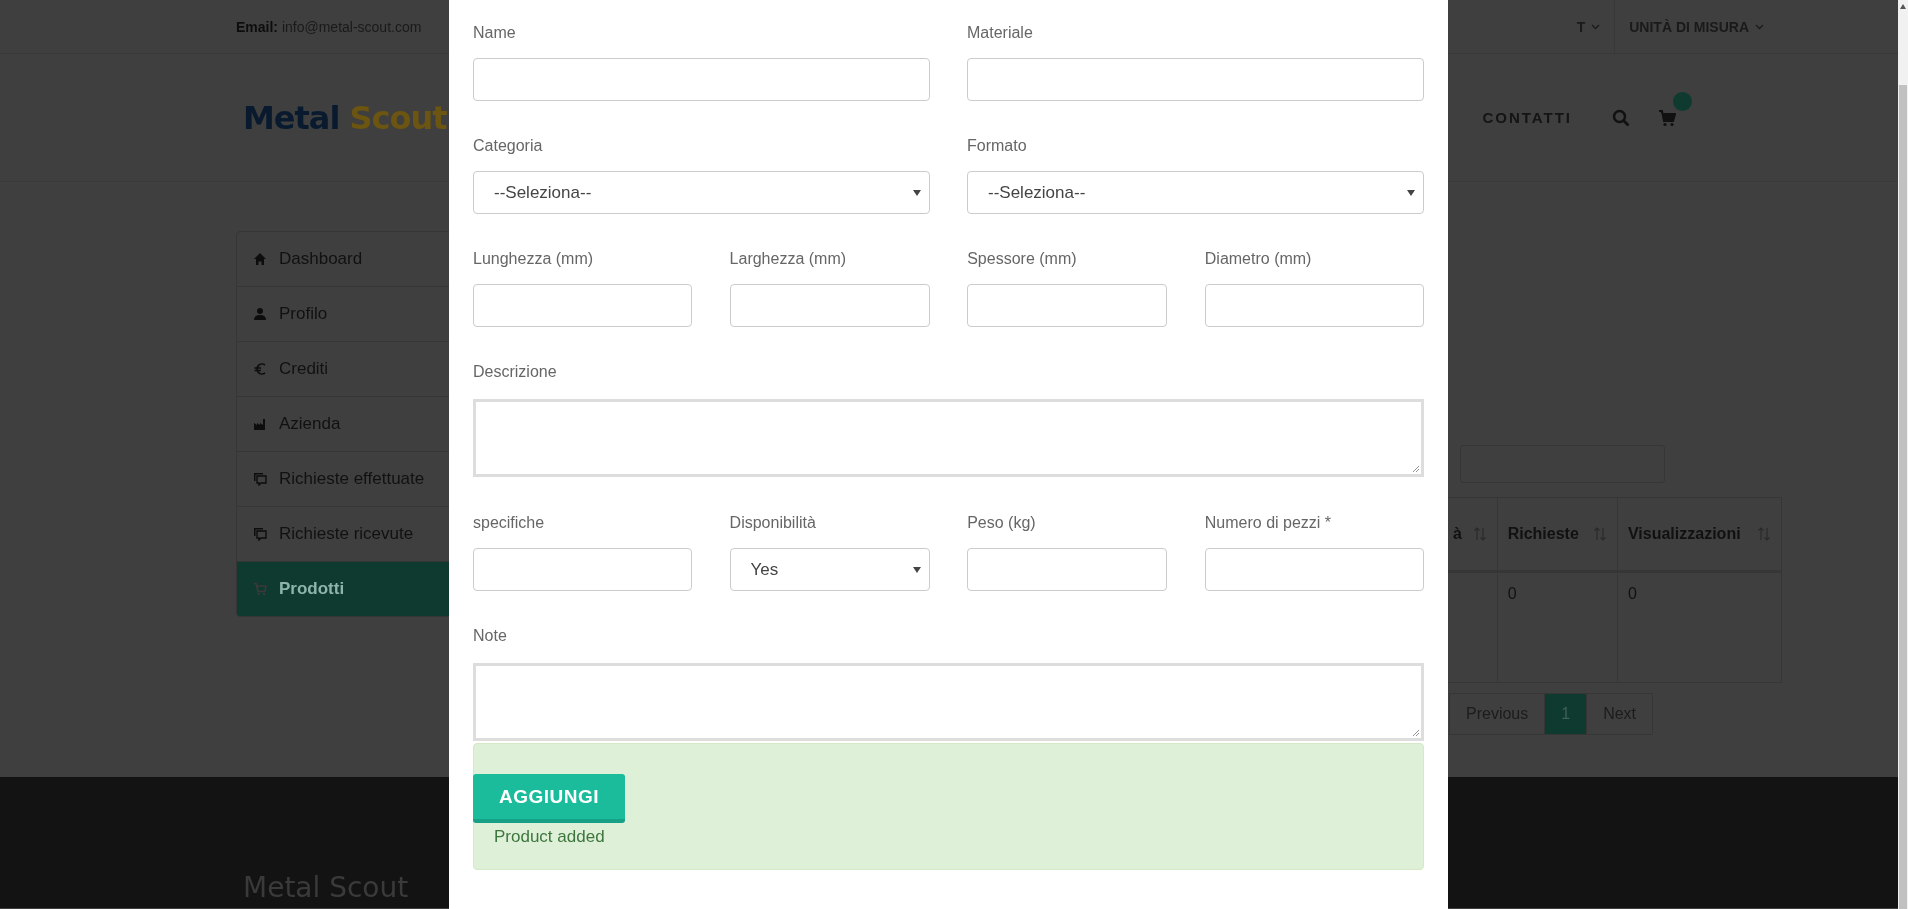 The width and height of the screenshot is (1908, 909). What do you see at coordinates (1682, 101) in the screenshot?
I see `cart-badge` at bounding box center [1682, 101].